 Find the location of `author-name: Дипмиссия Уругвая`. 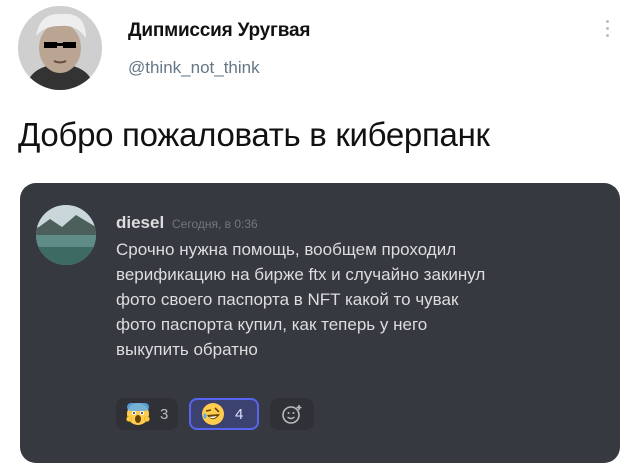

author-name: Дипмиссия Уругвая is located at coordinates (219, 31).